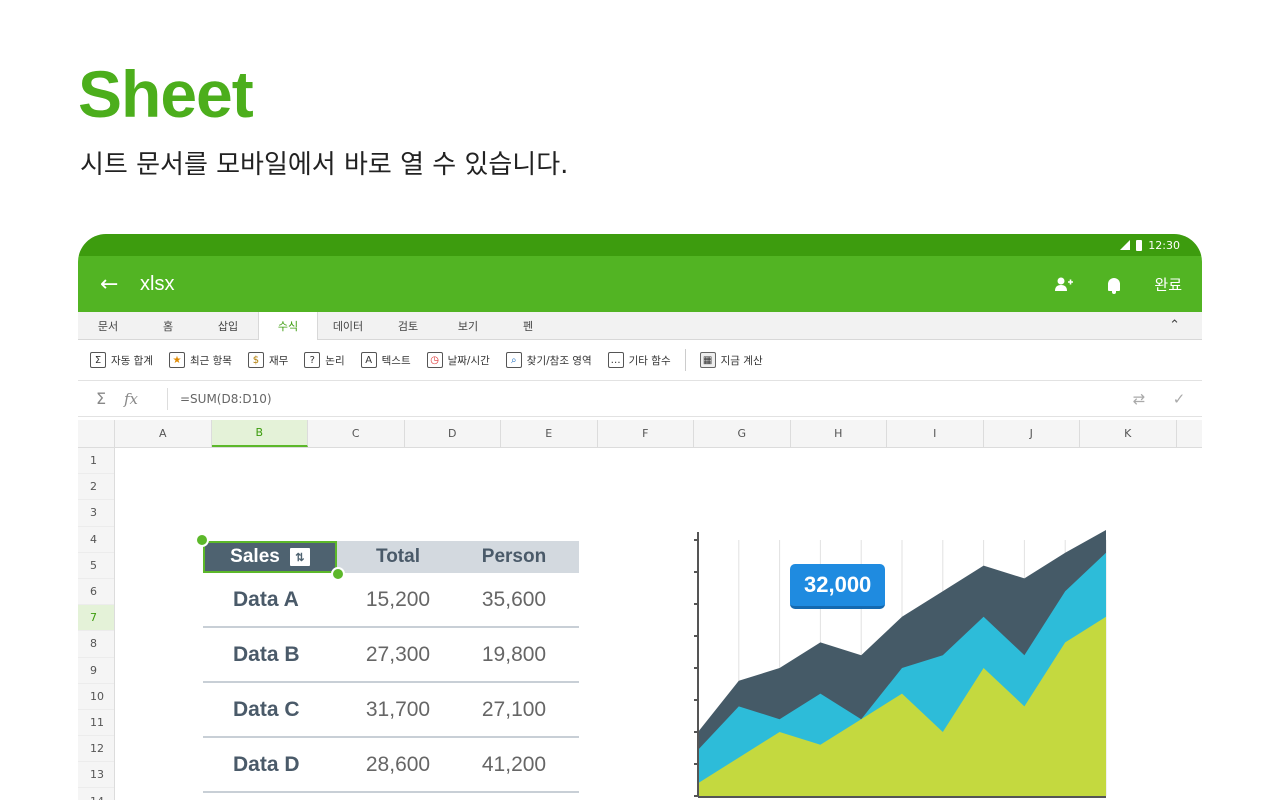 Image resolution: width=1280 pixels, height=800 pixels. Describe the element at coordinates (202, 540) in the screenshot. I see `selection-handle-top-left` at that location.